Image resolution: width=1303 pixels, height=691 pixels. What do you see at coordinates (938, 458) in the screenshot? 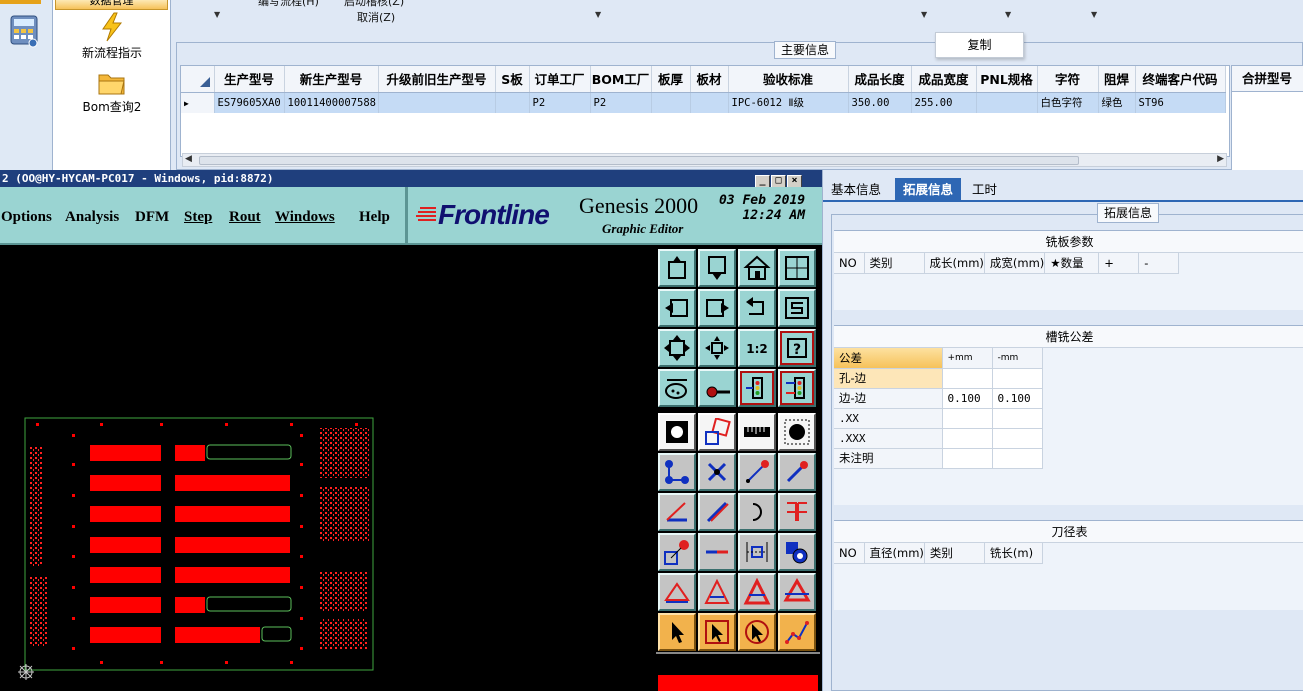
I see `table-row: 未注明` at bounding box center [938, 458].